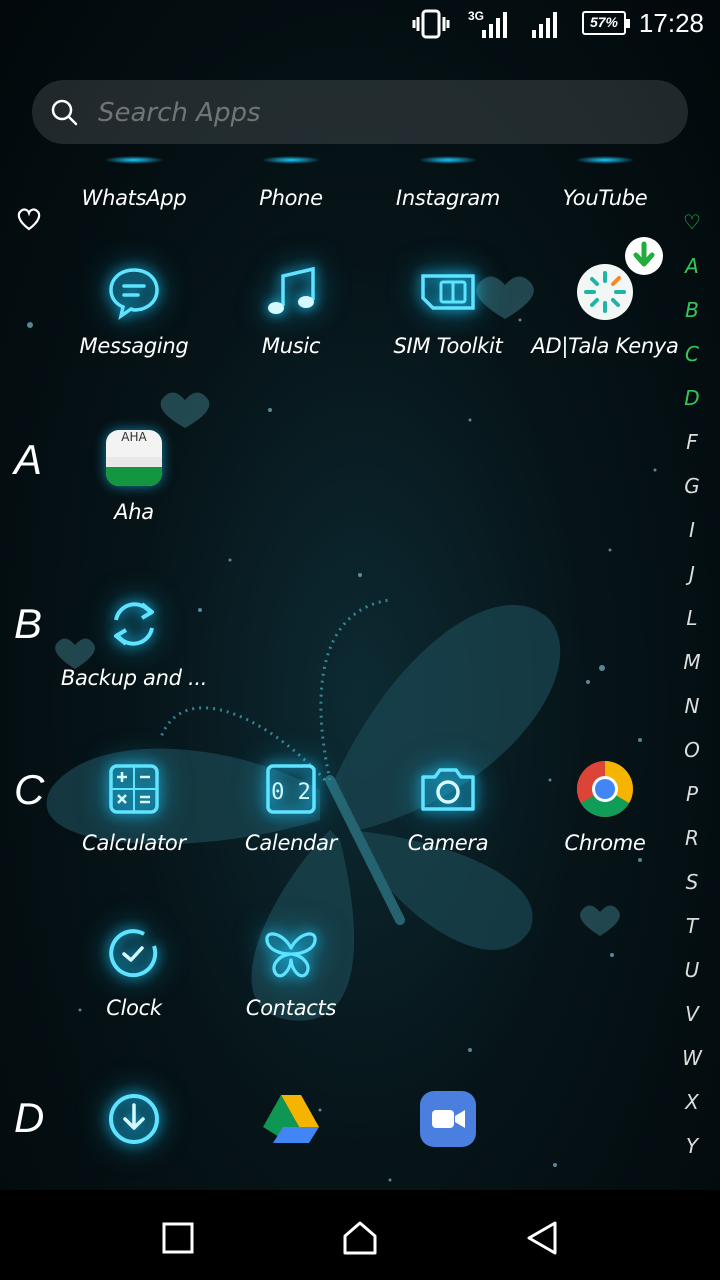 The image size is (720, 1280). I want to click on status-bar: 3G 57% 17:28, so click(360, 24).